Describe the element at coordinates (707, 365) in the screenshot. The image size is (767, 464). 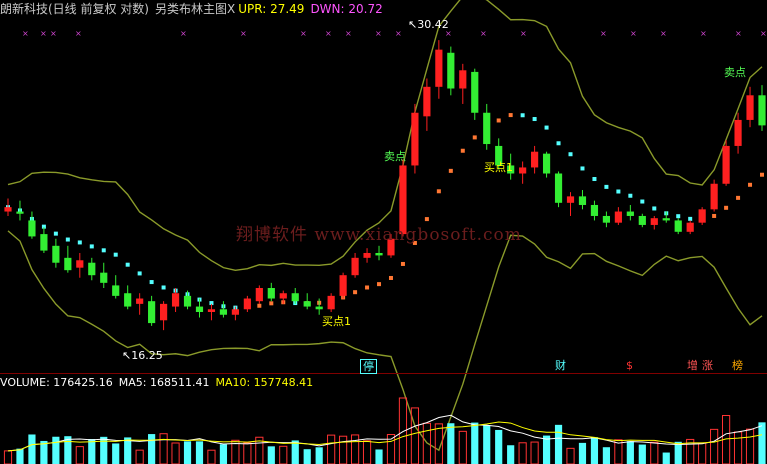
I see `event-badge-limit-up: 涨` at that location.